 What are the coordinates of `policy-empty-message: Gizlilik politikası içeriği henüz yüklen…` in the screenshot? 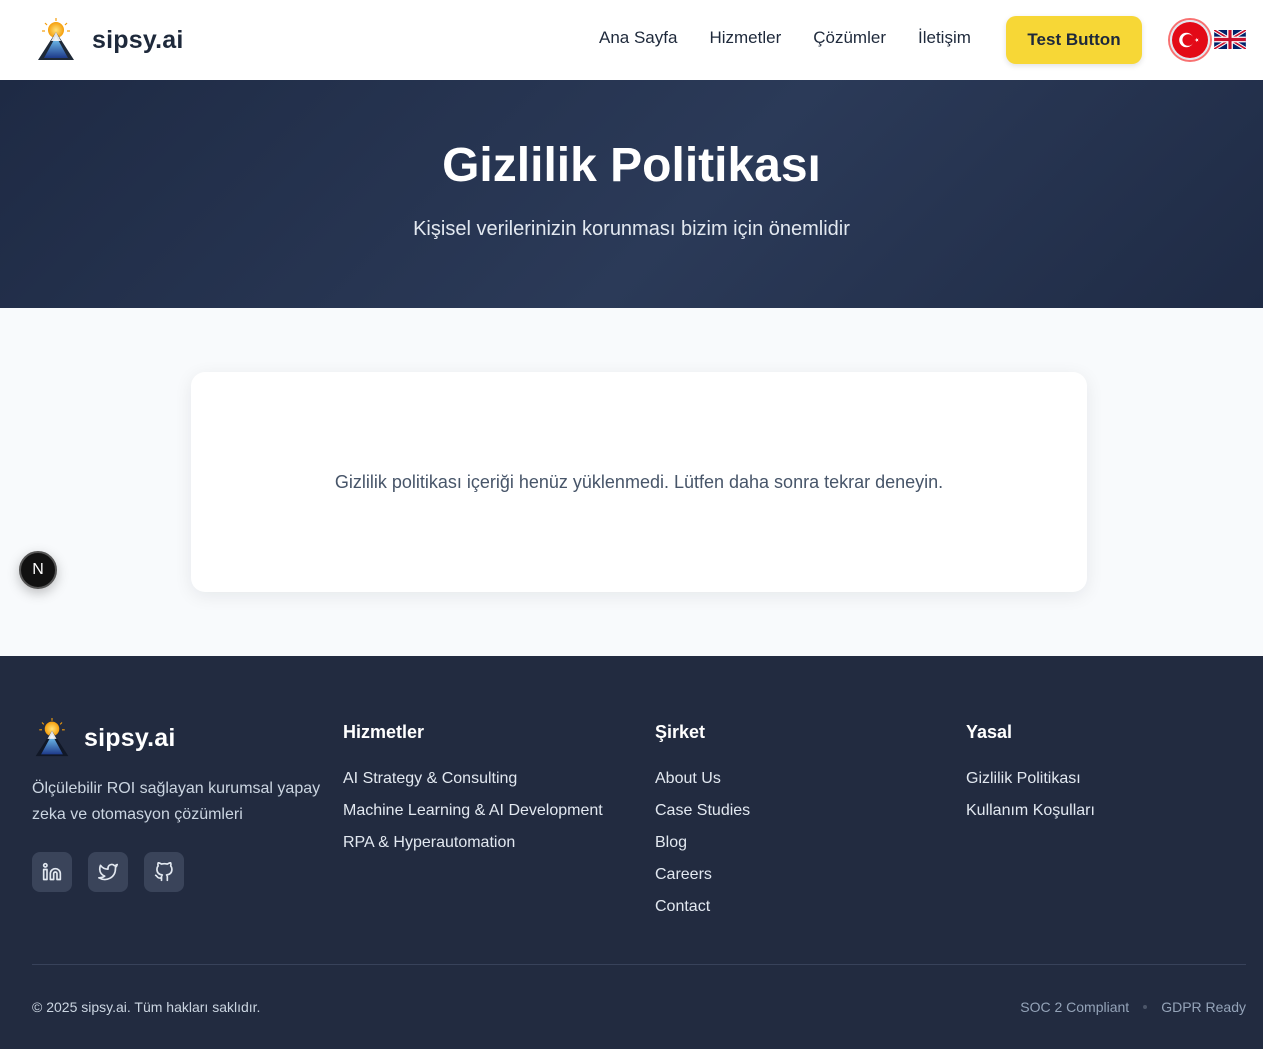 It's located at (639, 482).